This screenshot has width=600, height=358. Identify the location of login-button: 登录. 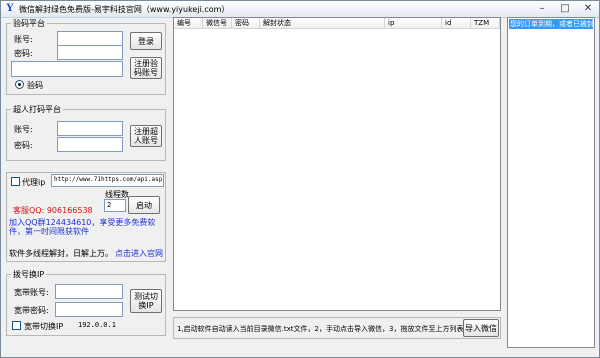
(146, 41).